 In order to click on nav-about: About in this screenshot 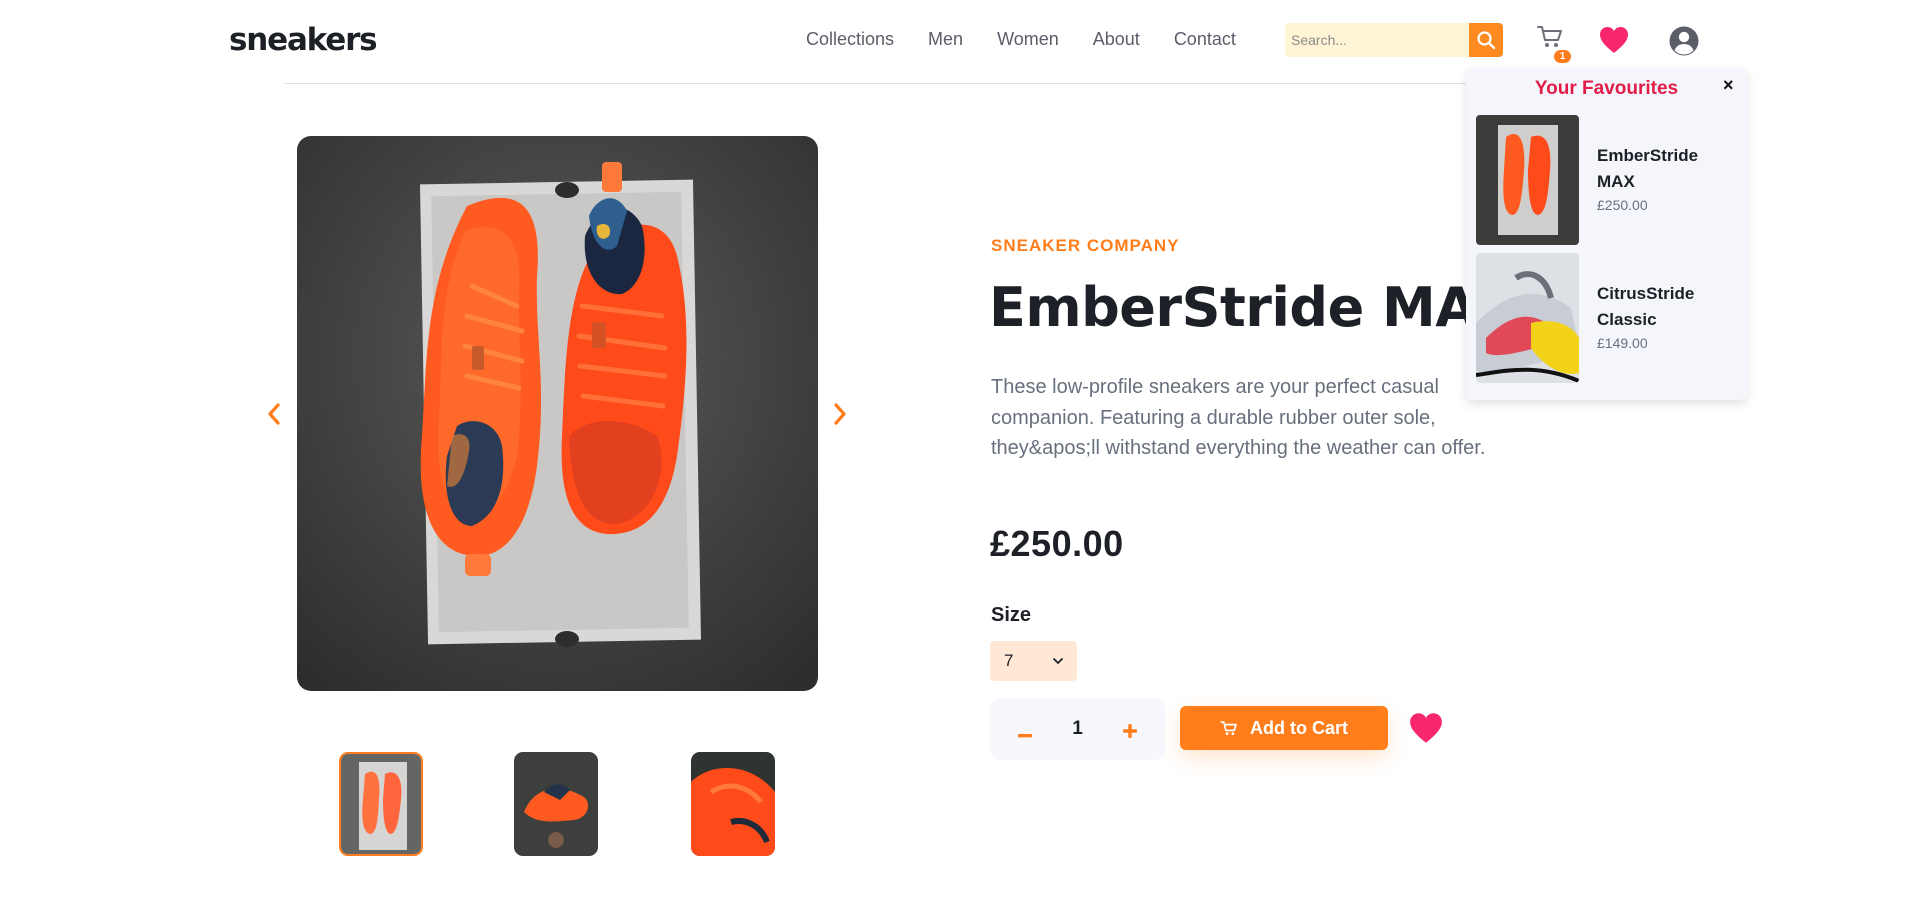, I will do `click(1116, 39)`.